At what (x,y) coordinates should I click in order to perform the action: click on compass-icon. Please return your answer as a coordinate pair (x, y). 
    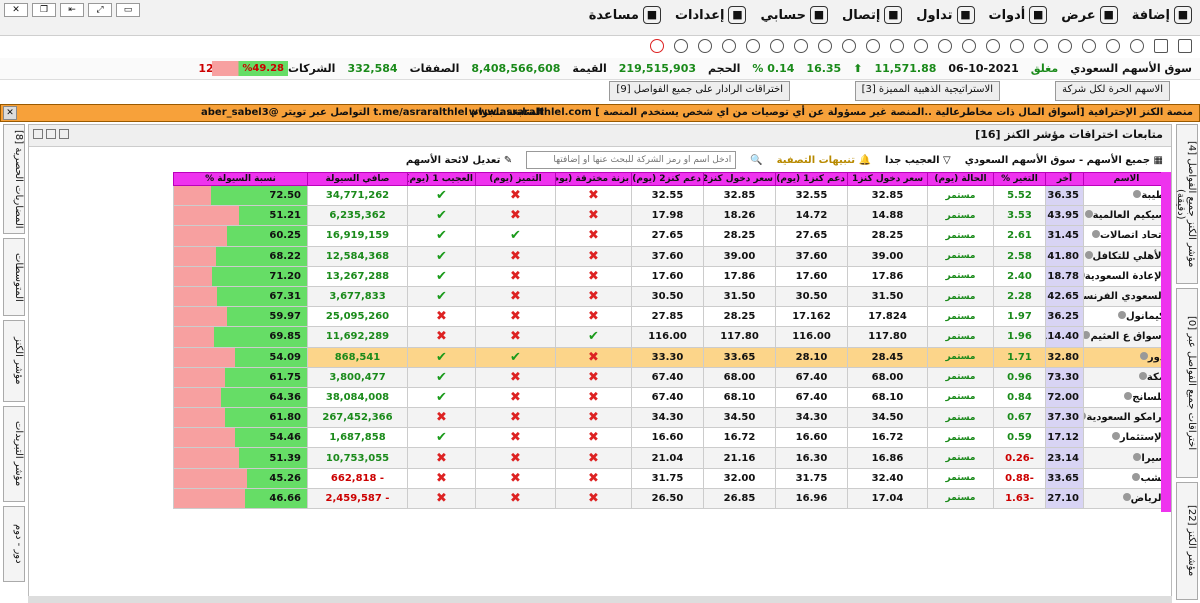
    Looking at the image, I should click on (801, 46).